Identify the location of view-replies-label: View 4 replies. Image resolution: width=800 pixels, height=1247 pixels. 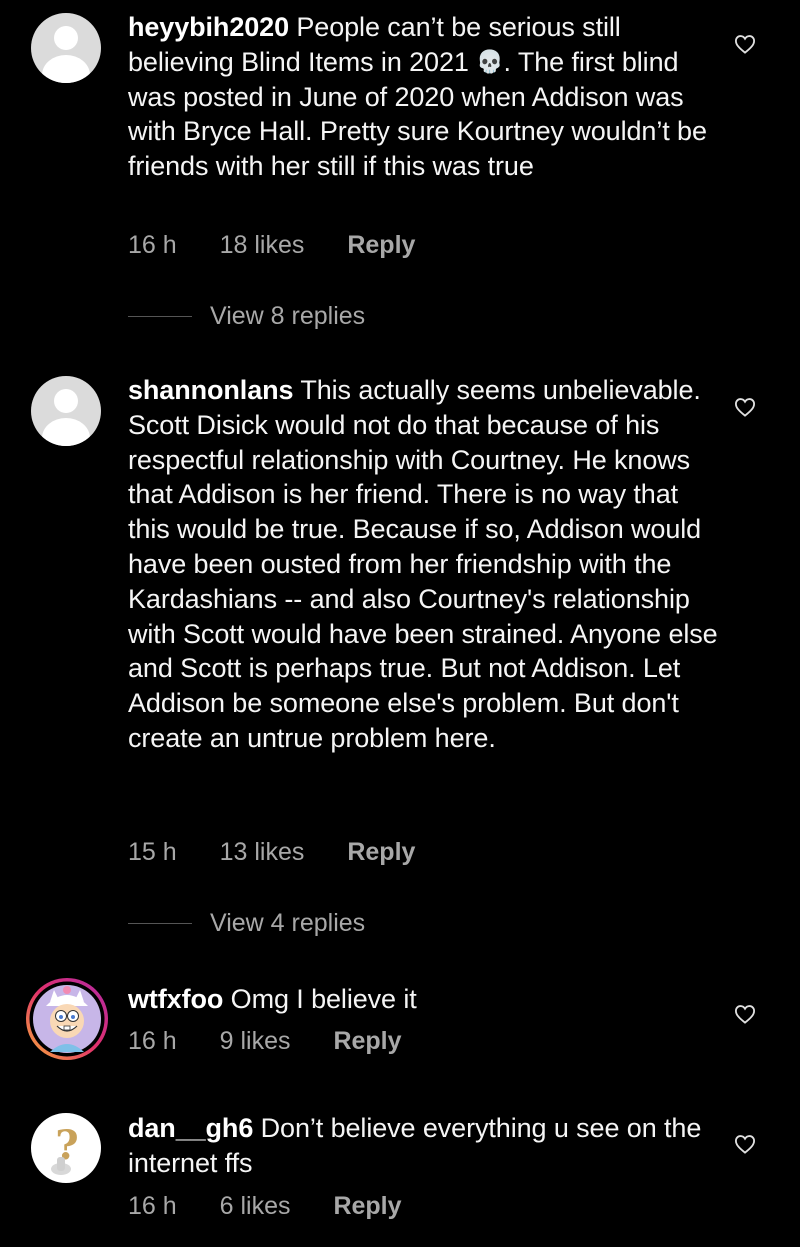
(288, 923).